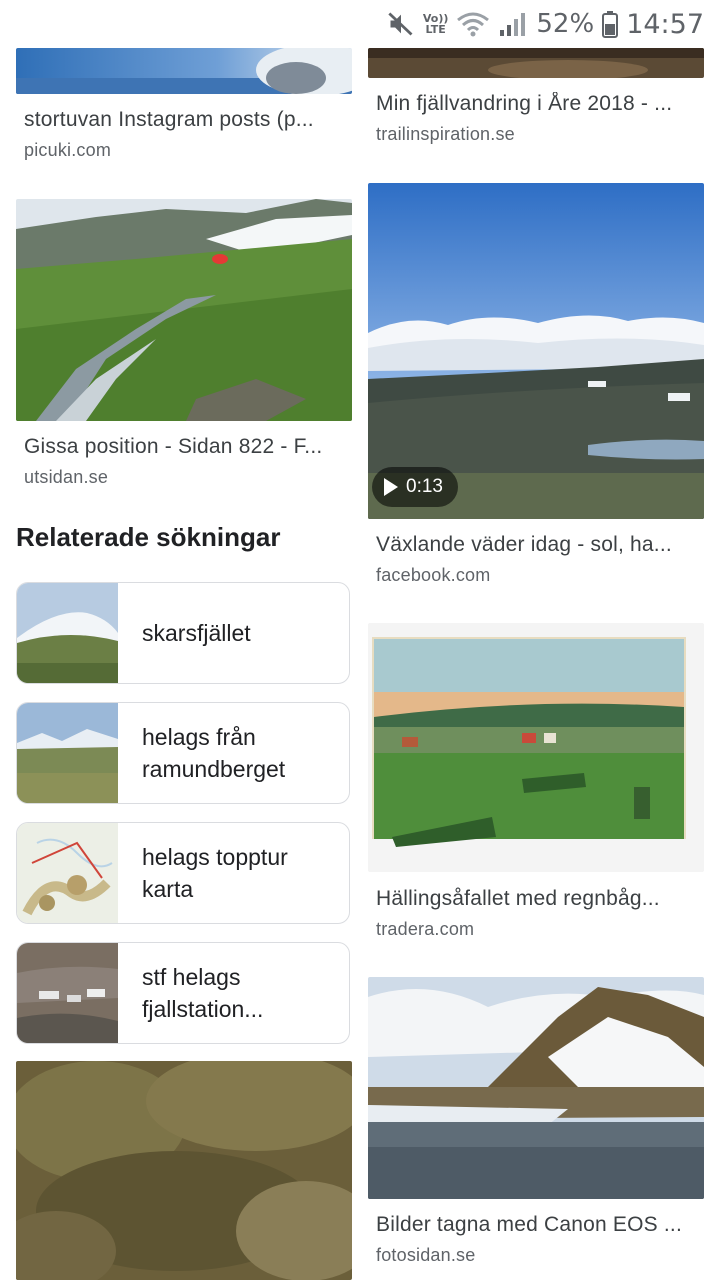  I want to click on status-bar: Vo)) LTE 52% 14:57, so click(360, 24).